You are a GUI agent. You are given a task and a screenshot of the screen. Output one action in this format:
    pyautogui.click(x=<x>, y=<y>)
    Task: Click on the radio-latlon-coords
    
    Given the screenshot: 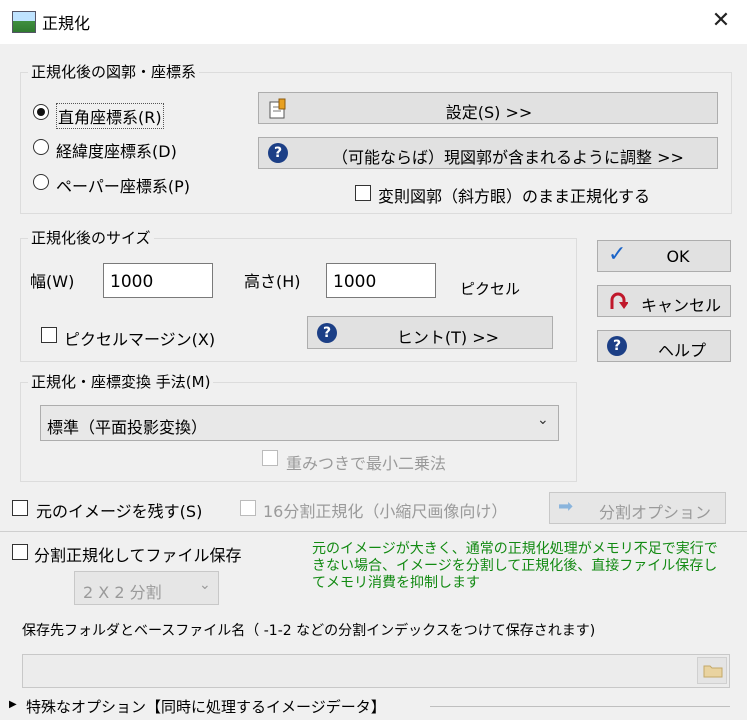 What is the action you would take?
    pyautogui.click(x=41, y=147)
    